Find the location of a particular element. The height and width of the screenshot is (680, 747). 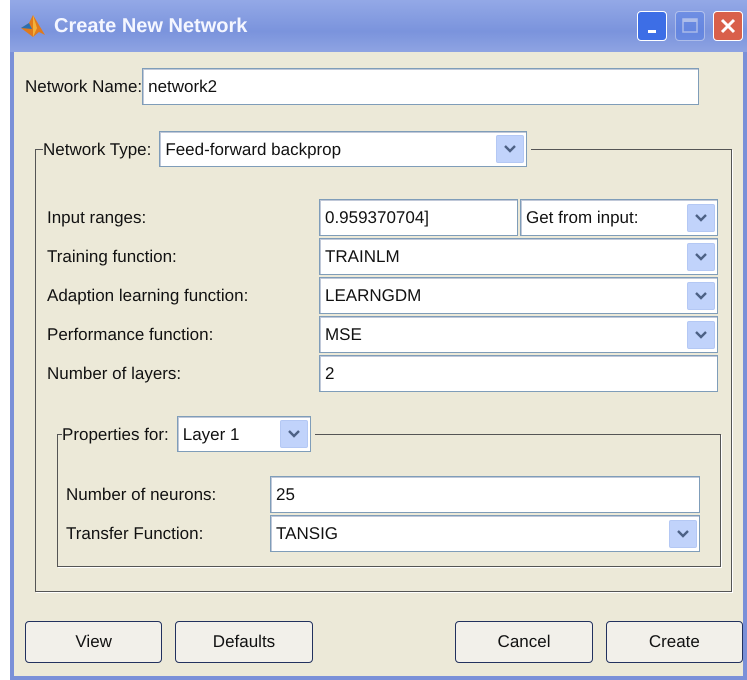

input-field: 2 is located at coordinates (518, 373).